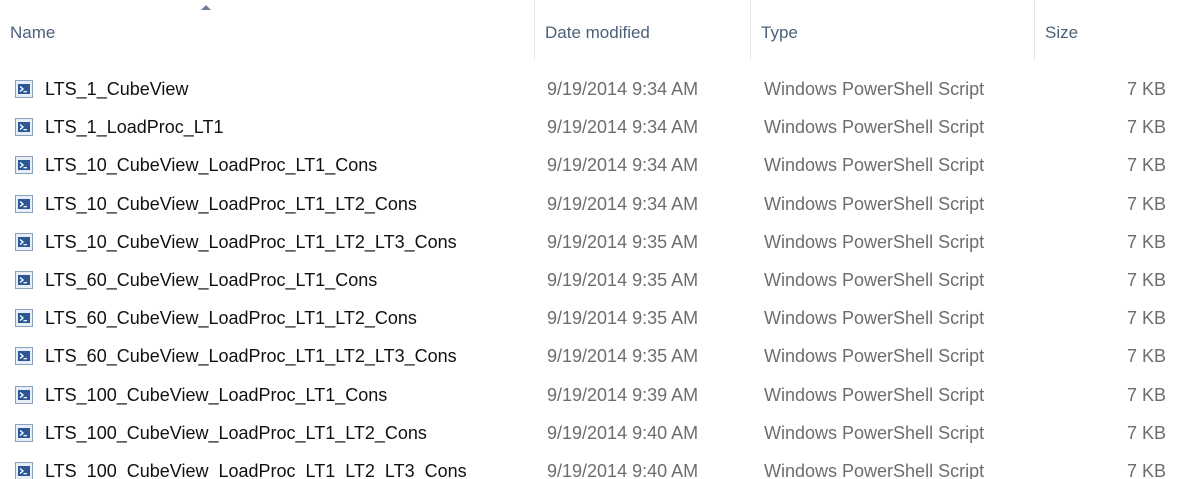 Image resolution: width=1177 pixels, height=479 pixels. I want to click on column-header-size: Size, so click(1106, 32).